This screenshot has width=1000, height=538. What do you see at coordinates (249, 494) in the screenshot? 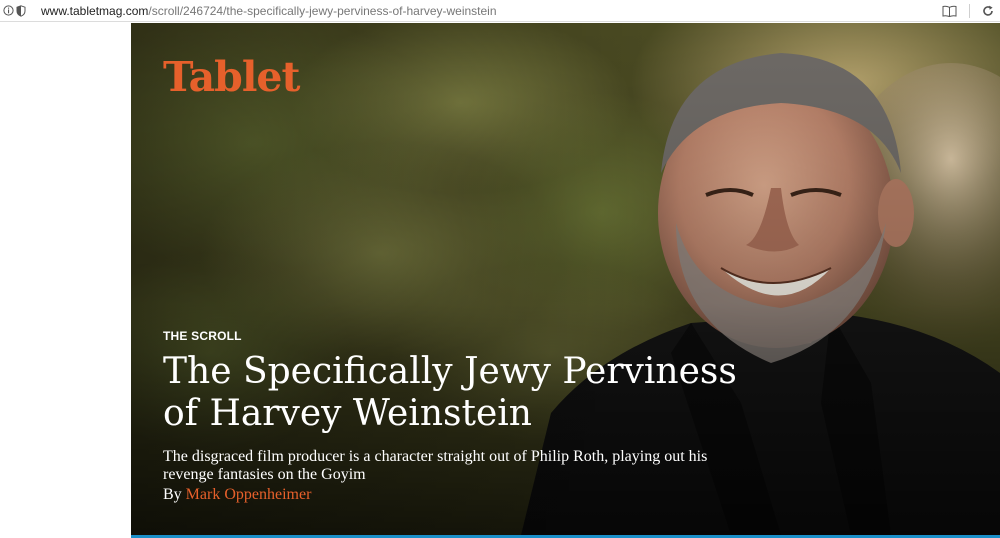
I see `author-link: Mark Oppenheimer` at bounding box center [249, 494].